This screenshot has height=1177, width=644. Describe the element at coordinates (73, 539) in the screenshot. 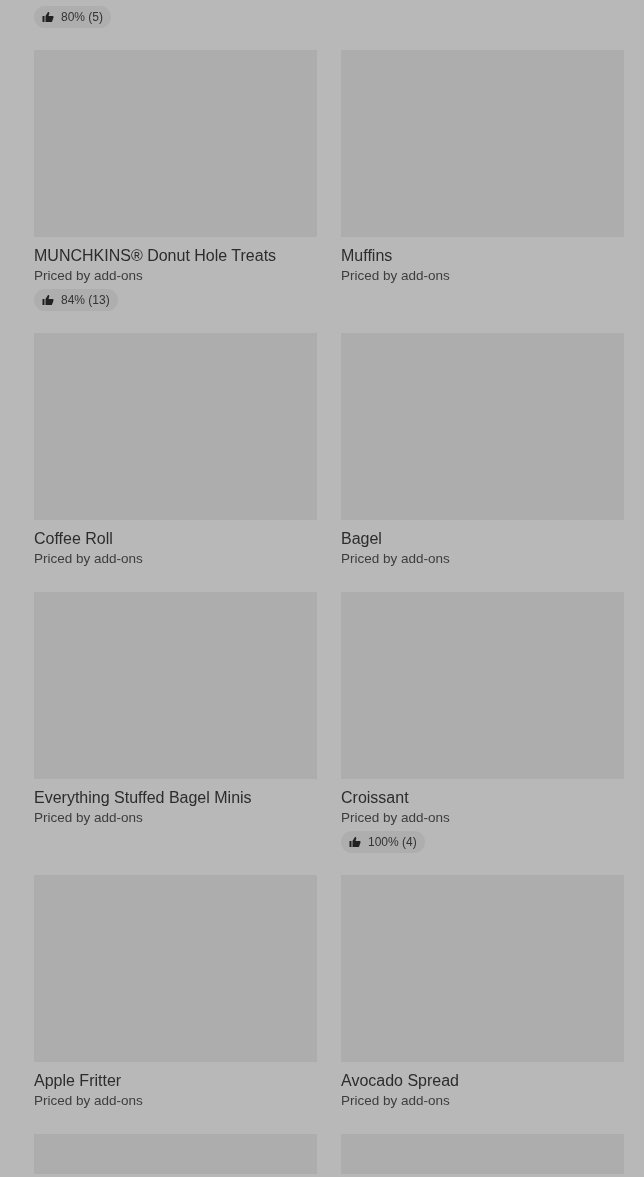

I see `item-title: Coffee Roll` at that location.